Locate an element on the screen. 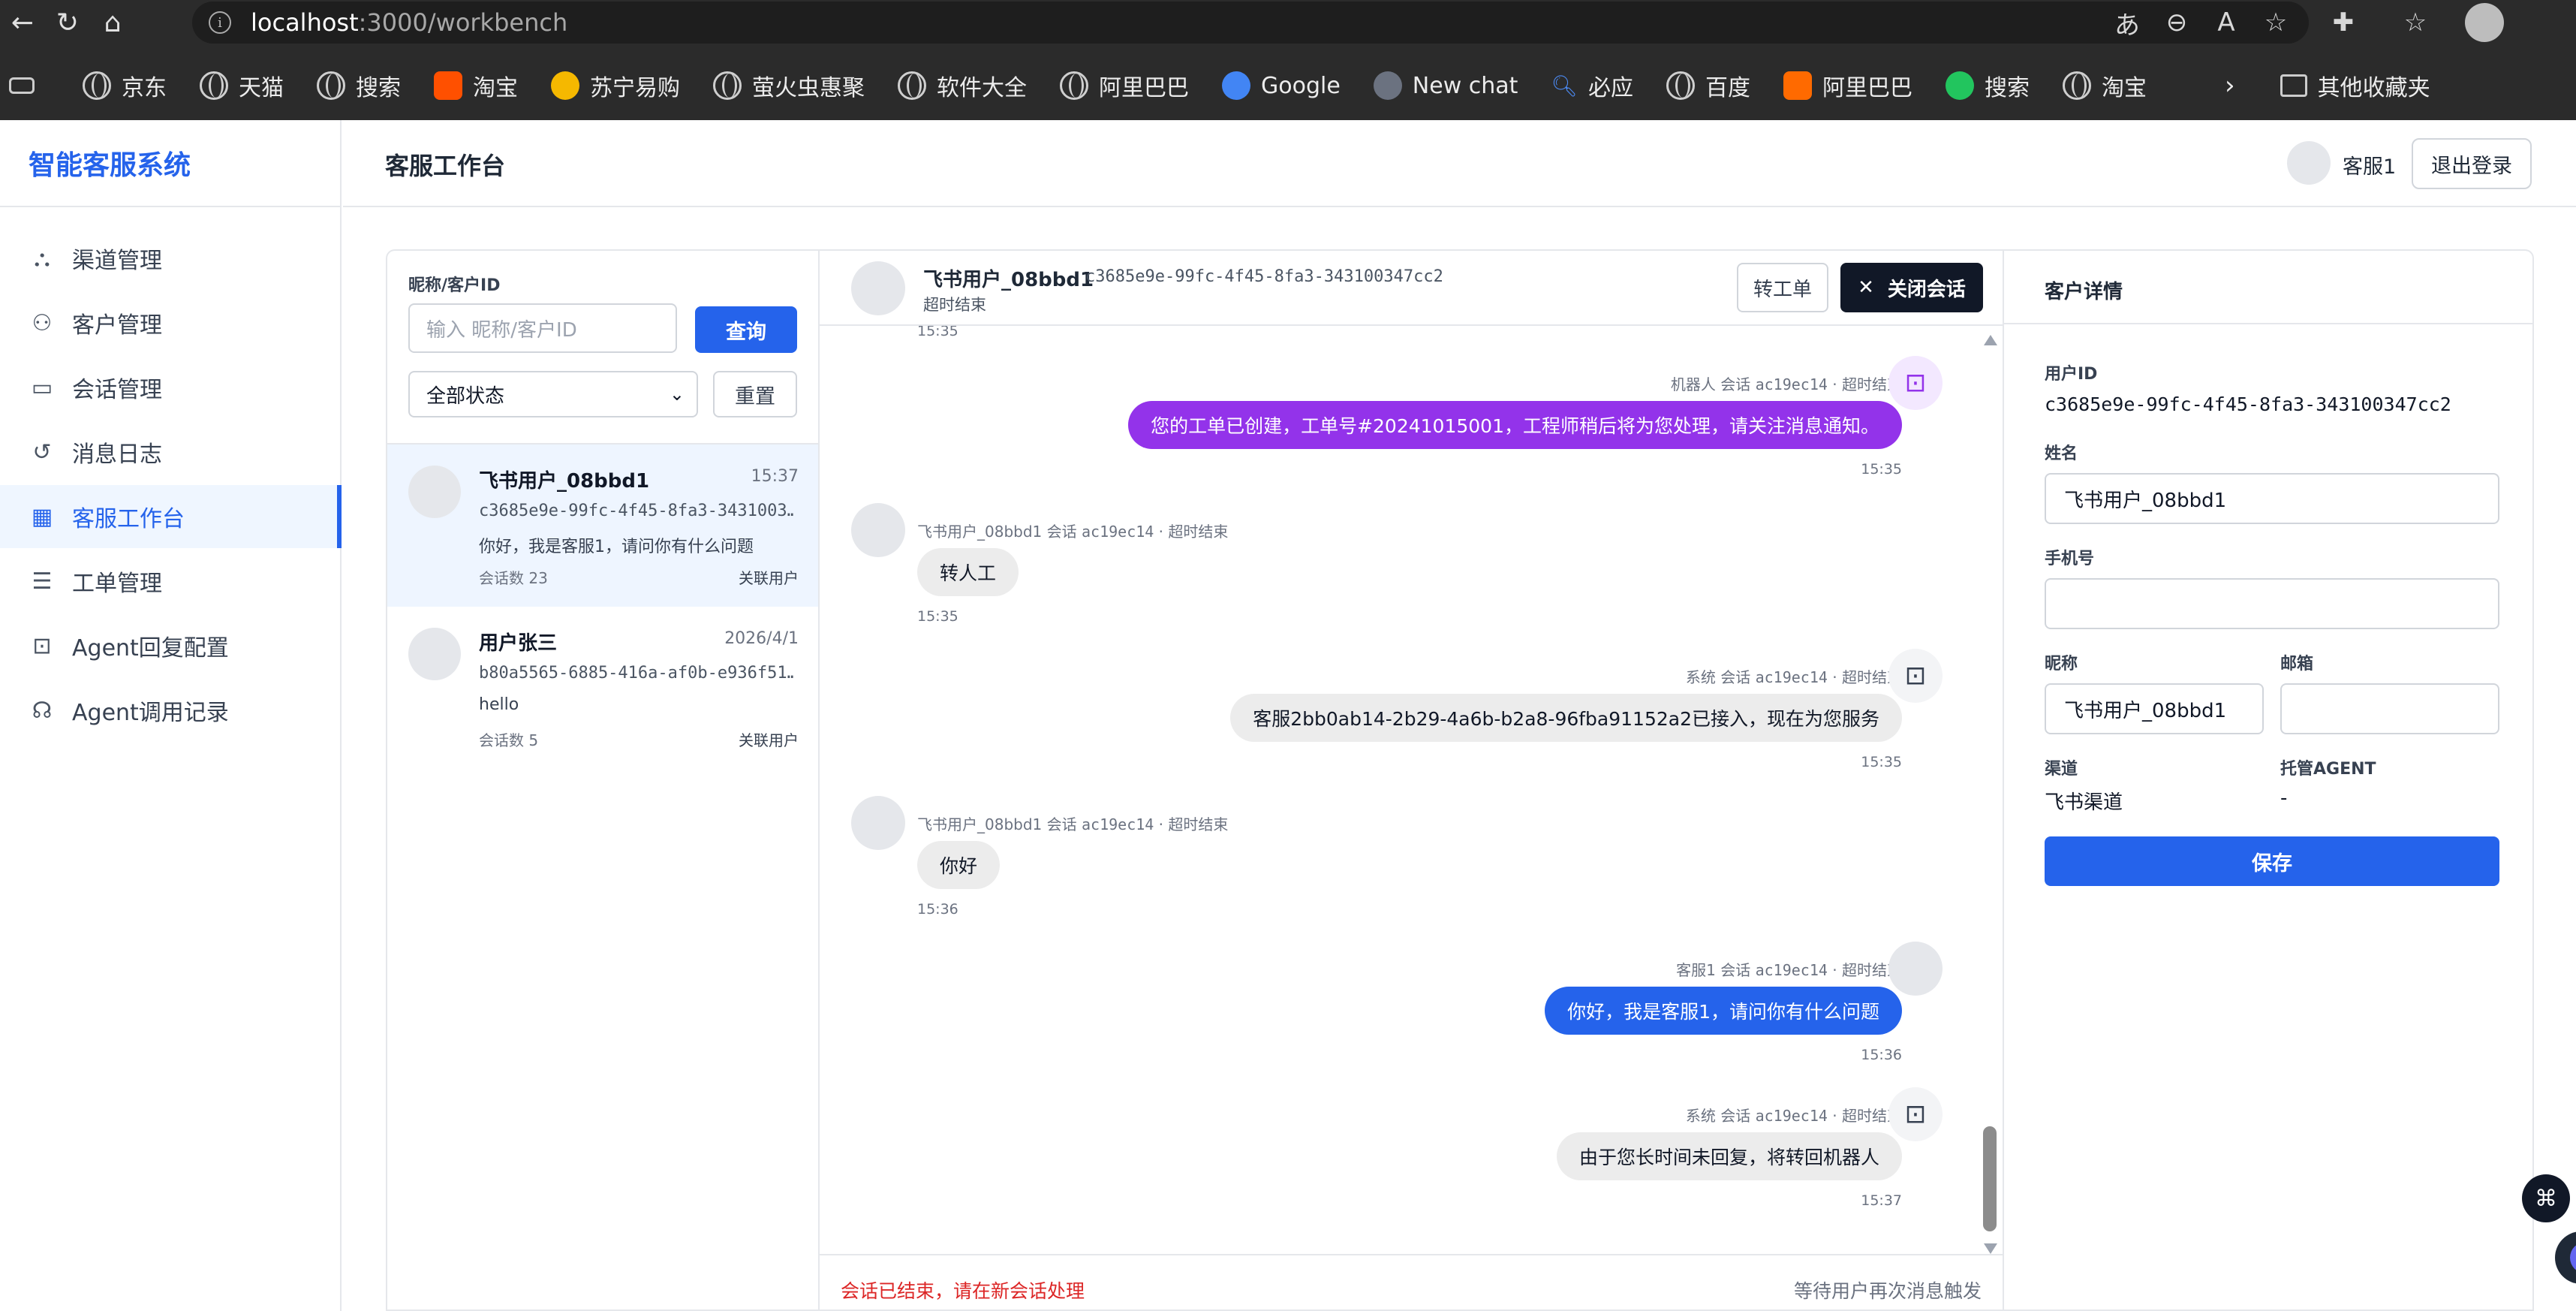 The image size is (2576, 1311). sidebar-item-workbench: ▦ 客服工作台 is located at coordinates (171, 516).